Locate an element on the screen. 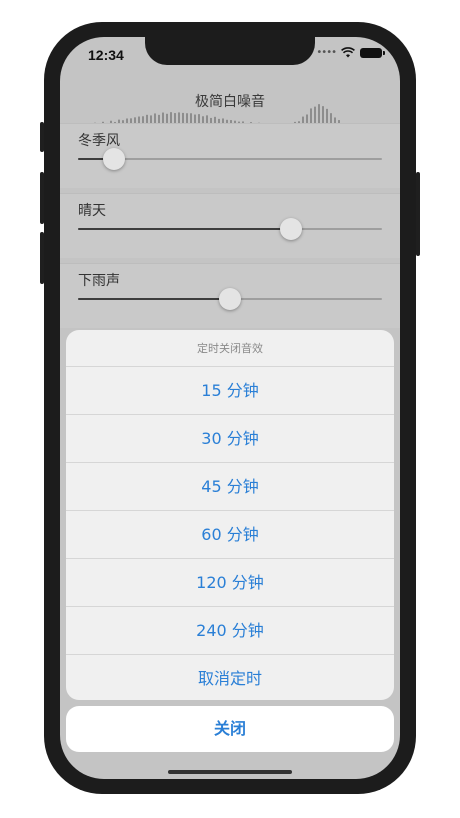 The image size is (460, 818). status-icons: •••• is located at coordinates (350, 52).